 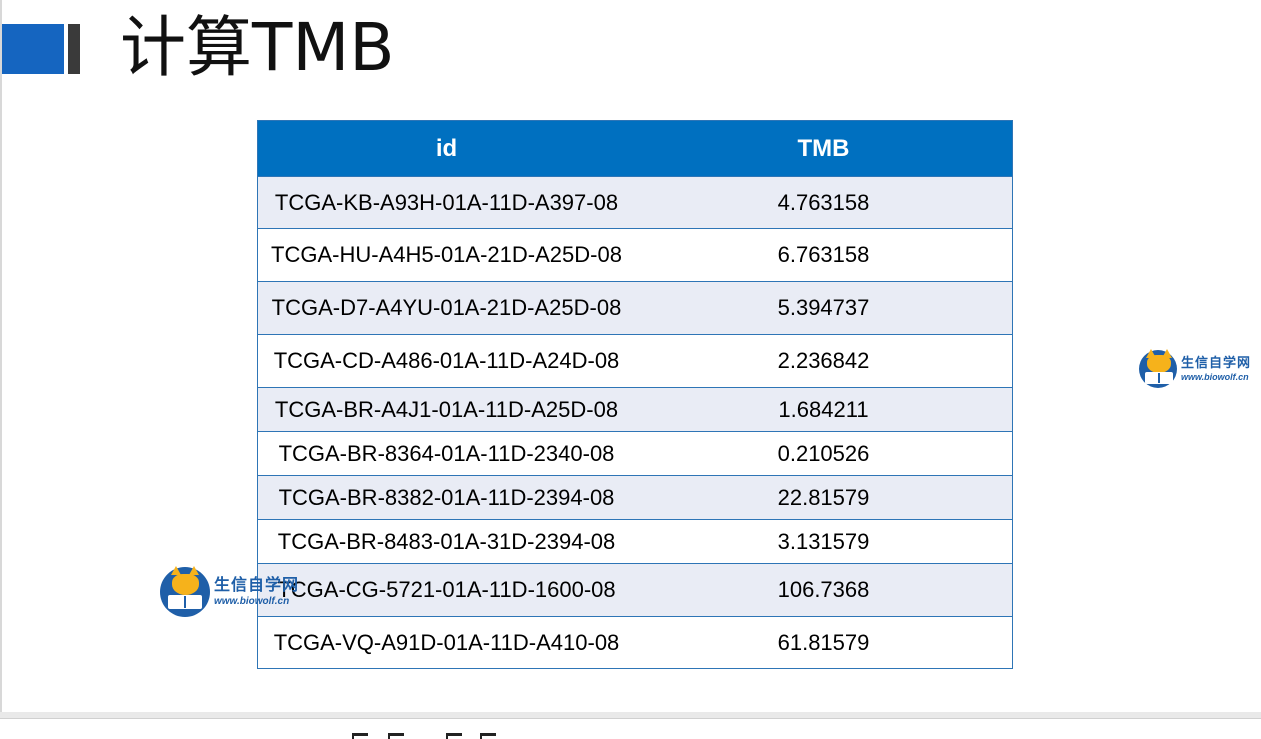 I want to click on table-row: TCGA-BR-8364-01A-11D-2340-08 0.210526, so click(x=635, y=453).